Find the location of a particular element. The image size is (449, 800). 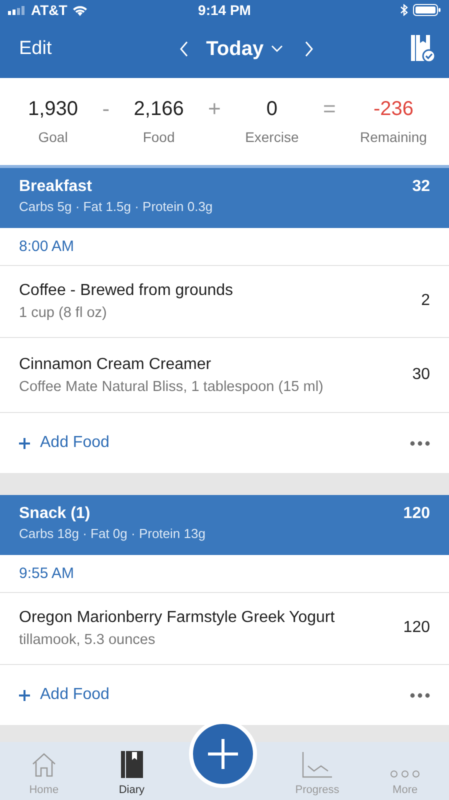

meal-calories: 32 is located at coordinates (421, 187).